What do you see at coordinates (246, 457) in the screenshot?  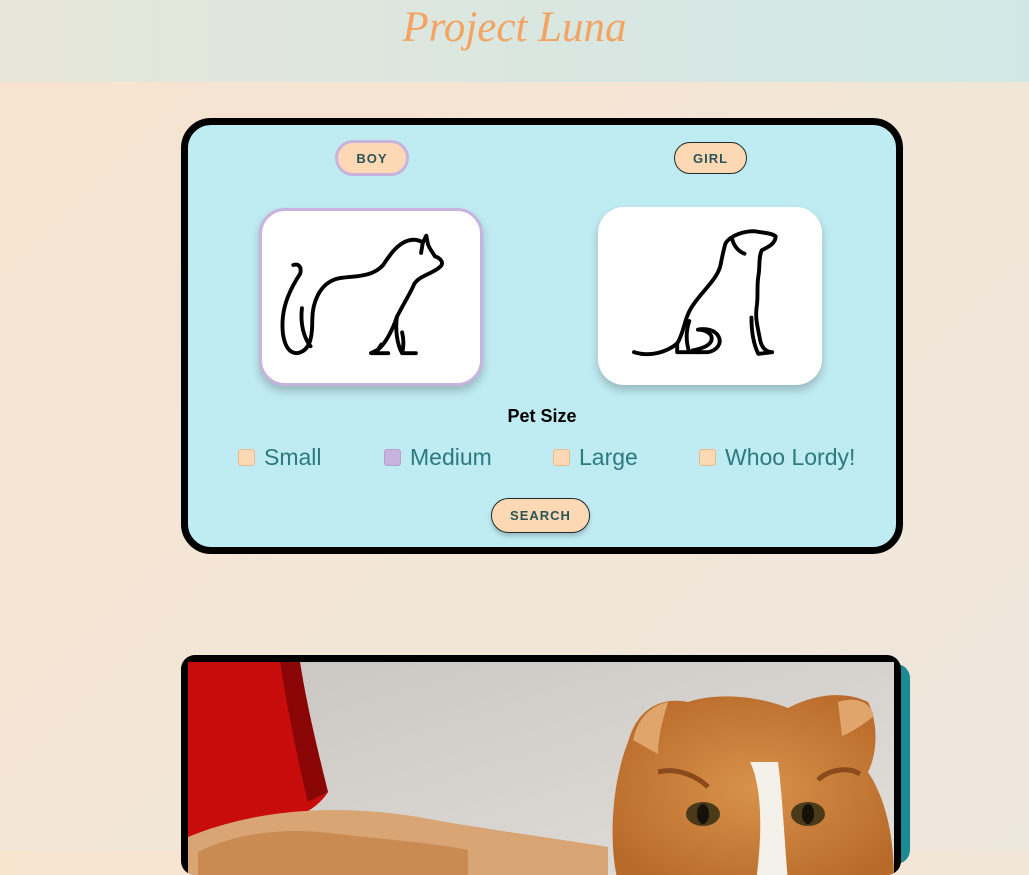 I see `small-checkbox` at bounding box center [246, 457].